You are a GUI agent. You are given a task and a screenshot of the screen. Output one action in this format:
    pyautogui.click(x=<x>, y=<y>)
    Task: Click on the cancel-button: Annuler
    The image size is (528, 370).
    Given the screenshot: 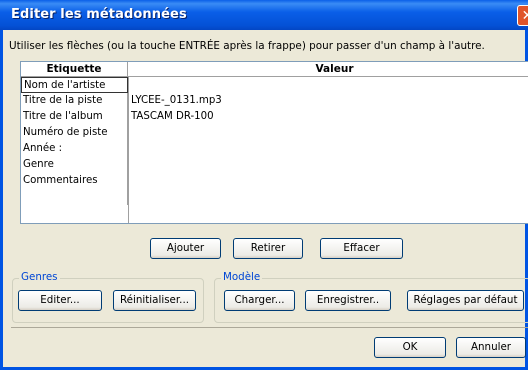 What is the action you would take?
    pyautogui.click(x=491, y=347)
    